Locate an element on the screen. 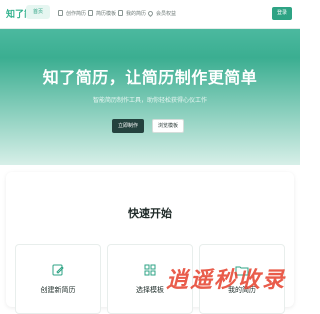 This screenshot has width=320, height=314. nav-item-create-resume: 创作简历 is located at coordinates (72, 13).